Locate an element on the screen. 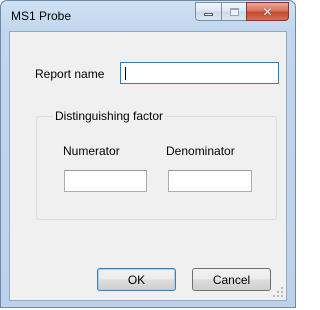 Image resolution: width=320 pixels, height=310 pixels. ok-button: OK is located at coordinates (136, 279).